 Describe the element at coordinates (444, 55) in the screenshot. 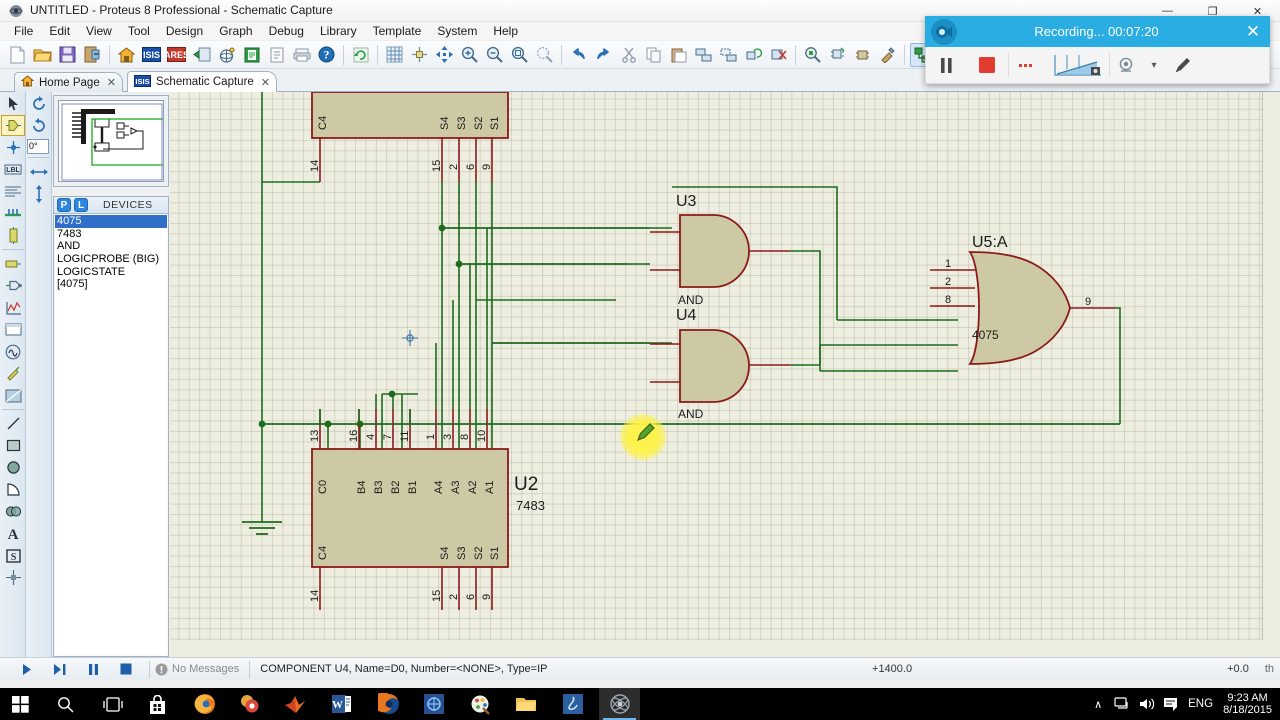

I see `pan-icon` at that location.